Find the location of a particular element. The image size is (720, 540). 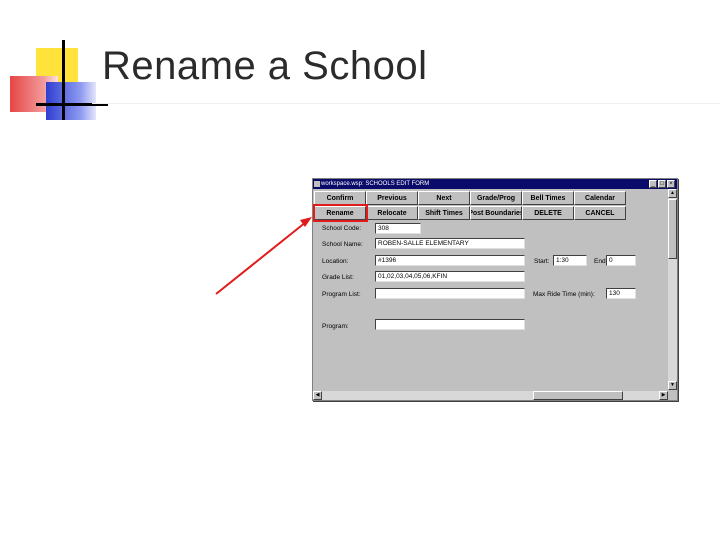

pointer-arrow-icon is located at coordinates (263, 256).